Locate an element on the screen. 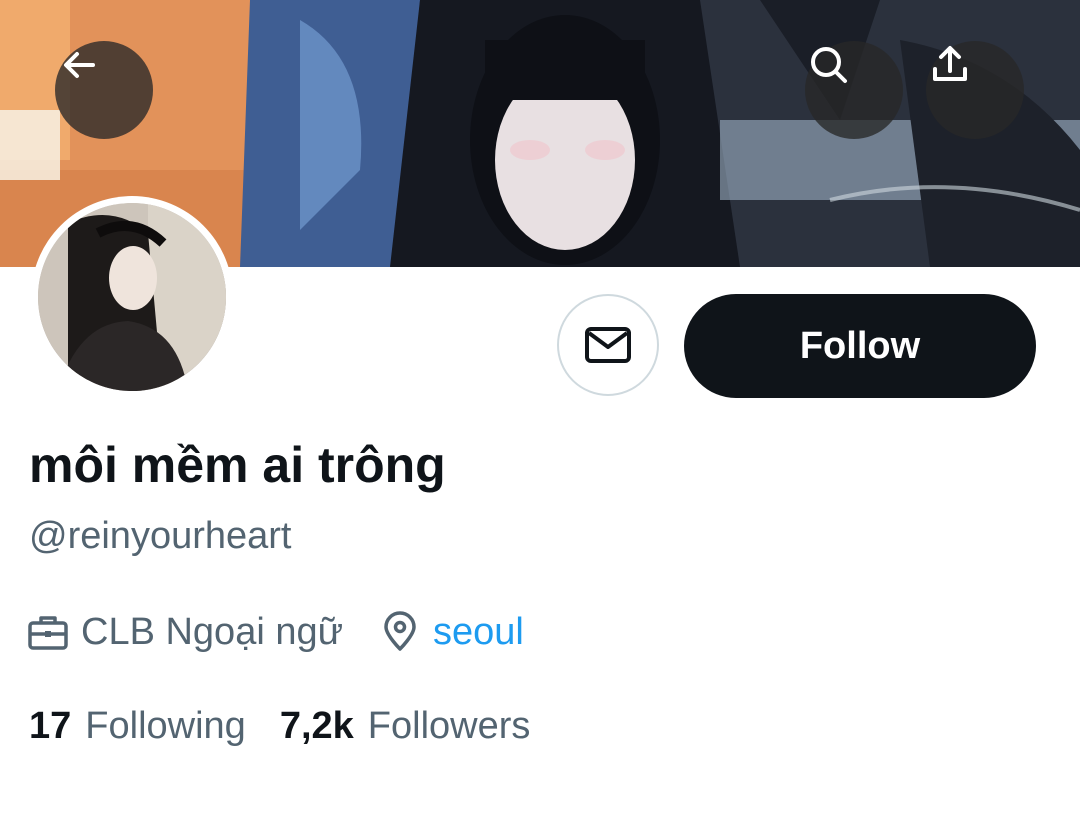 The width and height of the screenshot is (1080, 819). display-name: môi mềm ai trông is located at coordinates (237, 465).